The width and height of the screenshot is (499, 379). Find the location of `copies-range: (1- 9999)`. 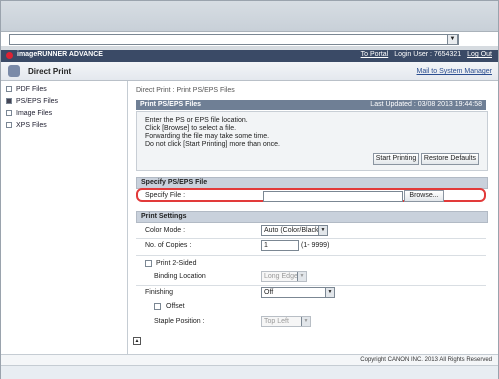

copies-range: (1- 9999) is located at coordinates (315, 245).